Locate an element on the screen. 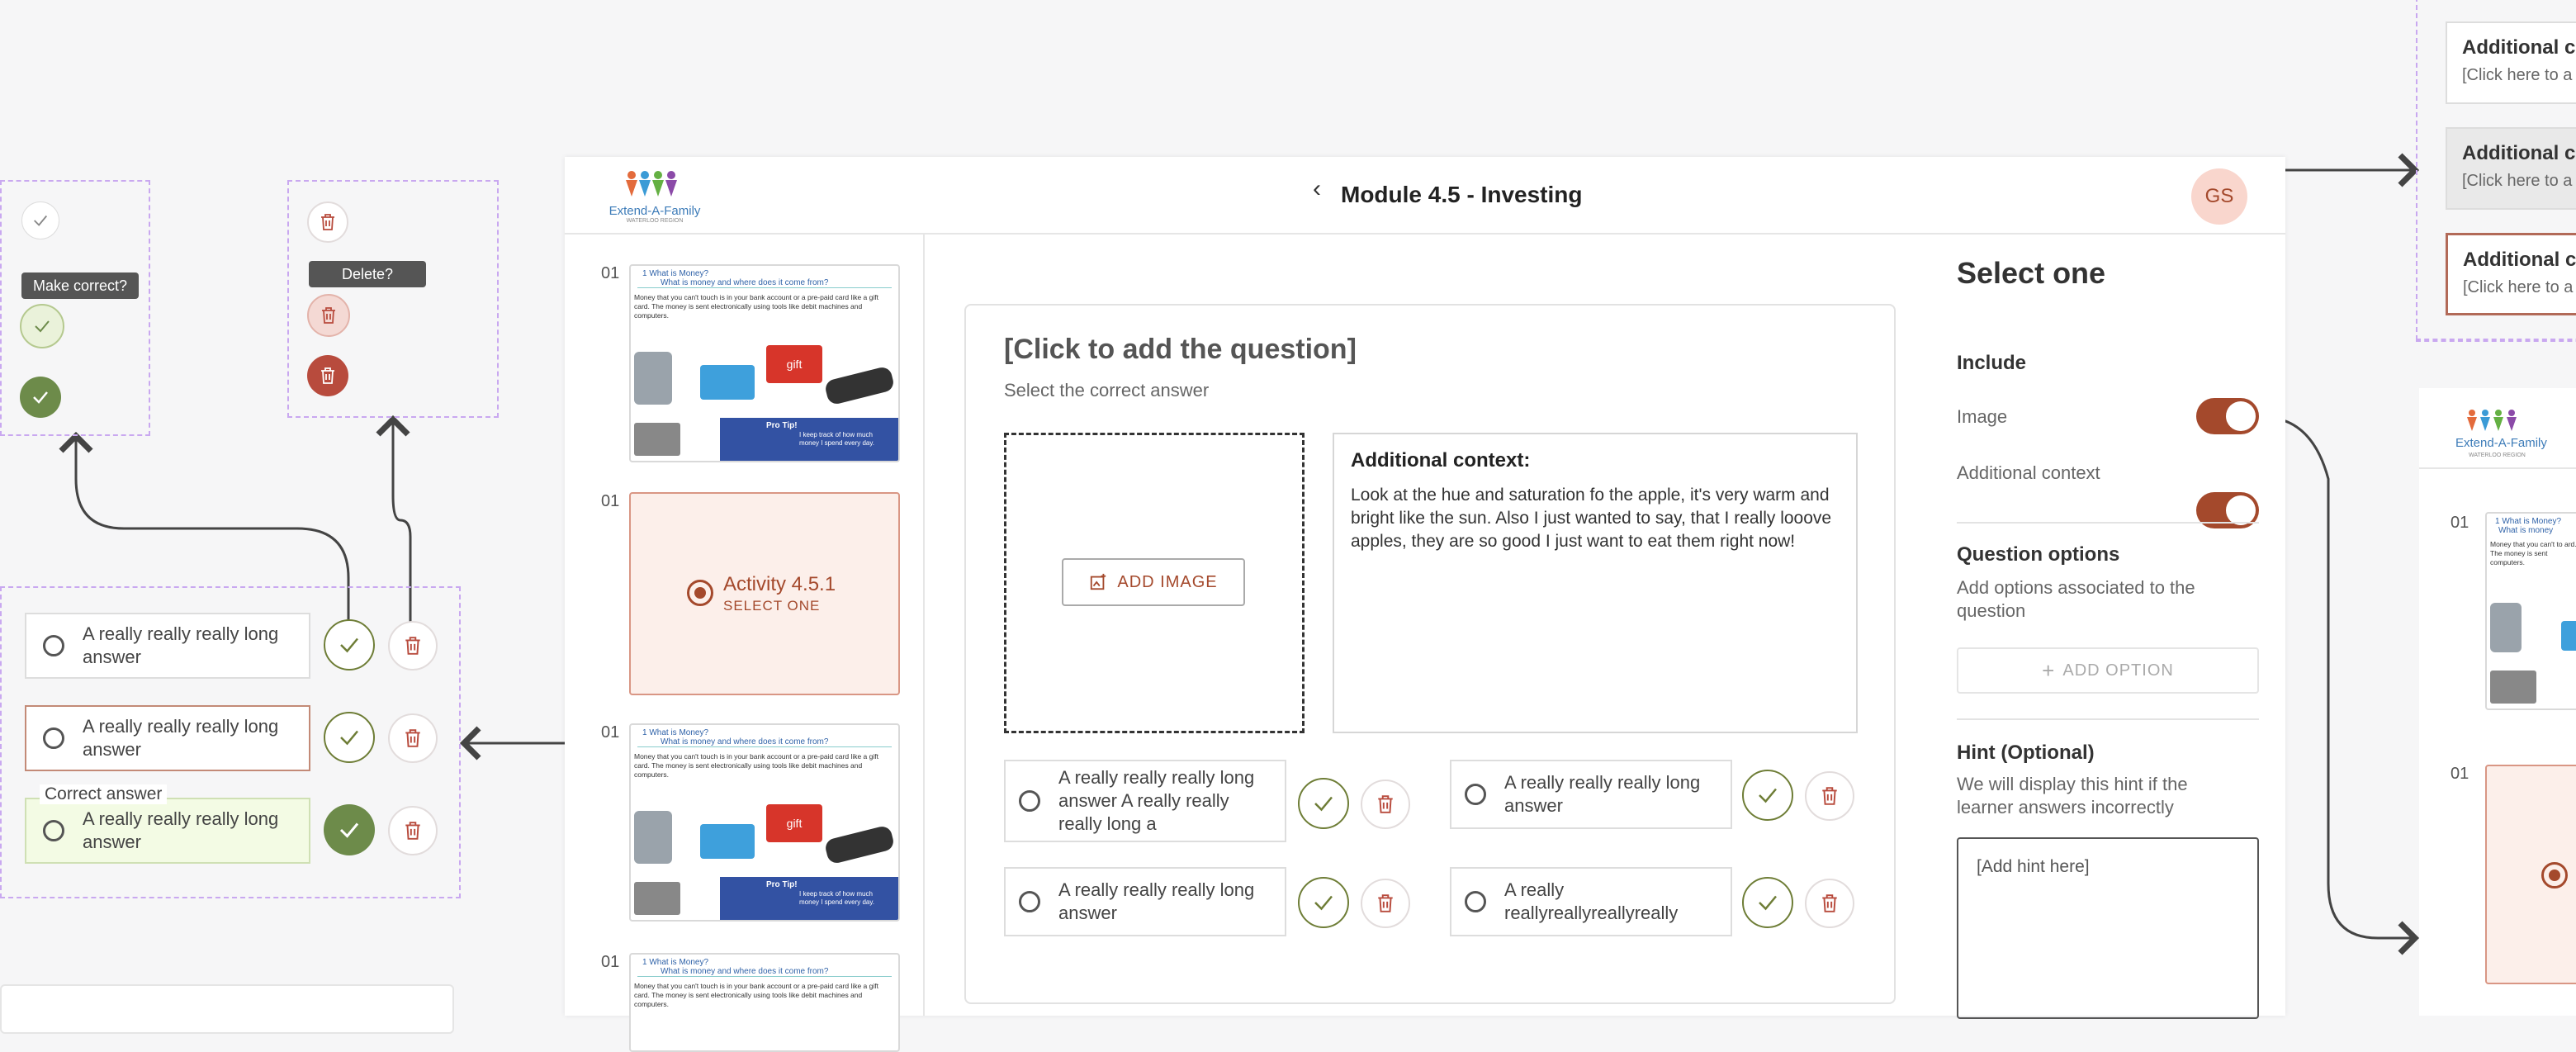 The height and width of the screenshot is (1052, 2576). gift-card-image: gift is located at coordinates (794, 364).